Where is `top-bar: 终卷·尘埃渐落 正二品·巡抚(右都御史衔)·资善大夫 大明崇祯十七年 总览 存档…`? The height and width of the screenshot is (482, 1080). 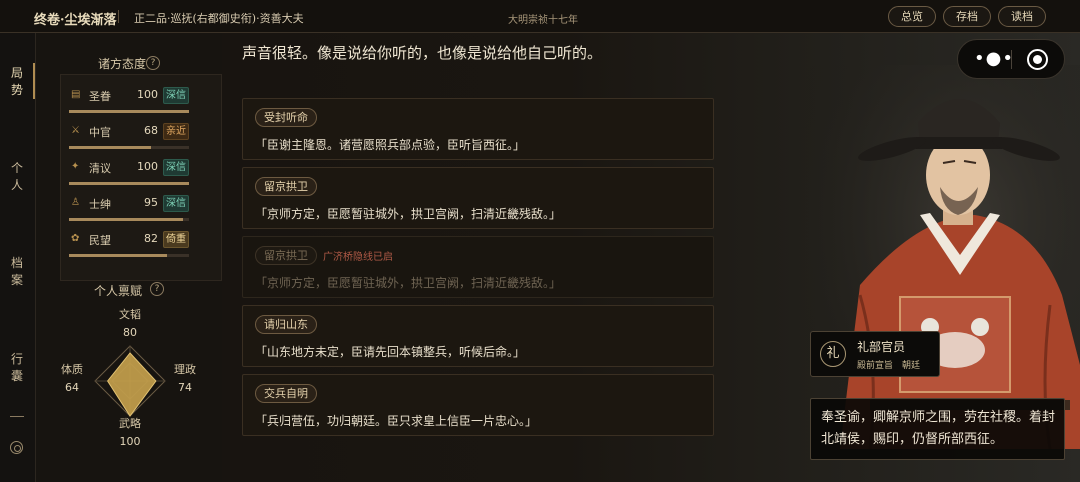
top-bar: 终卷·尘埃渐落 正二品·巡抚(右都御史衔)·资善大夫 大明崇祯十七年 总览 存档… is located at coordinates (540, 16).